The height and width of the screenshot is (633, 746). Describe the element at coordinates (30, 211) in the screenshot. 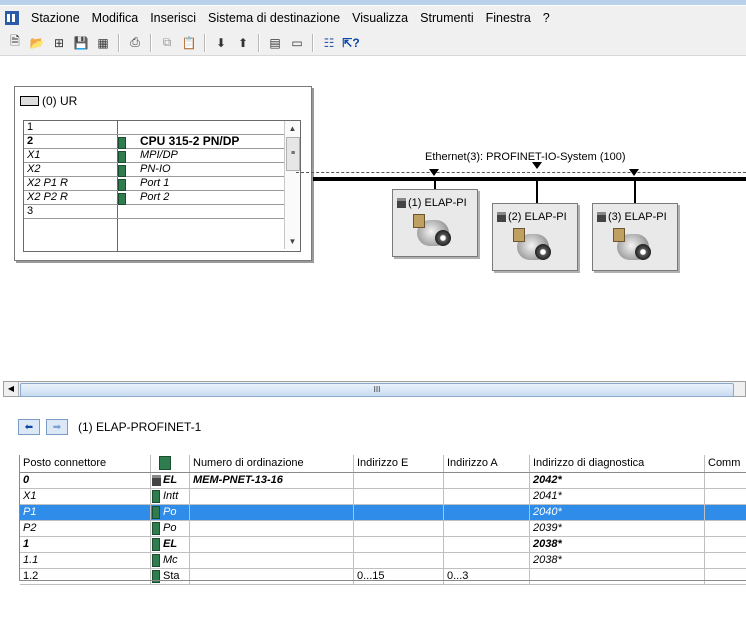

I see `rack-slot: 3` at that location.